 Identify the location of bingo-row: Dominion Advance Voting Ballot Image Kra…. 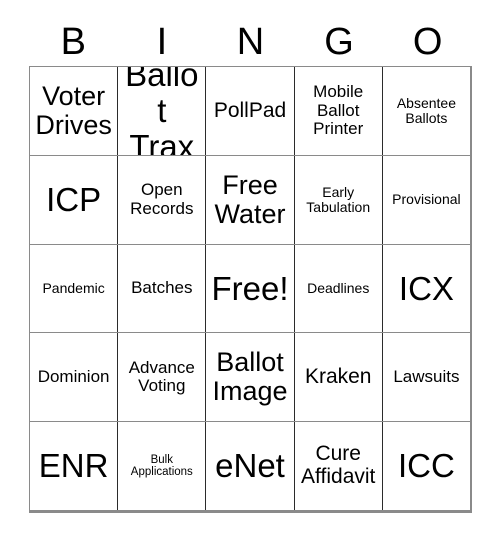
(250, 377).